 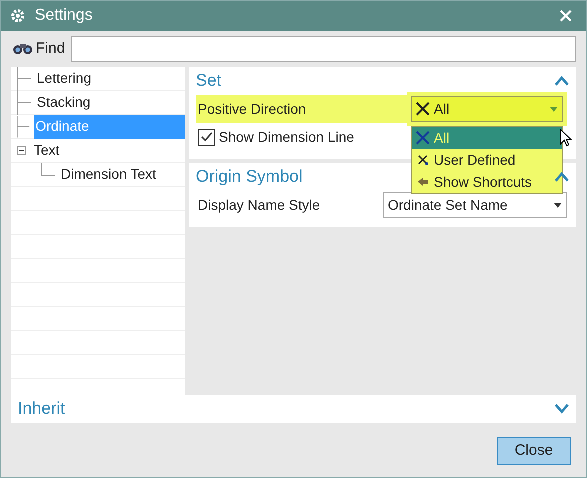 I want to click on arrow-left-icon, so click(x=423, y=182).